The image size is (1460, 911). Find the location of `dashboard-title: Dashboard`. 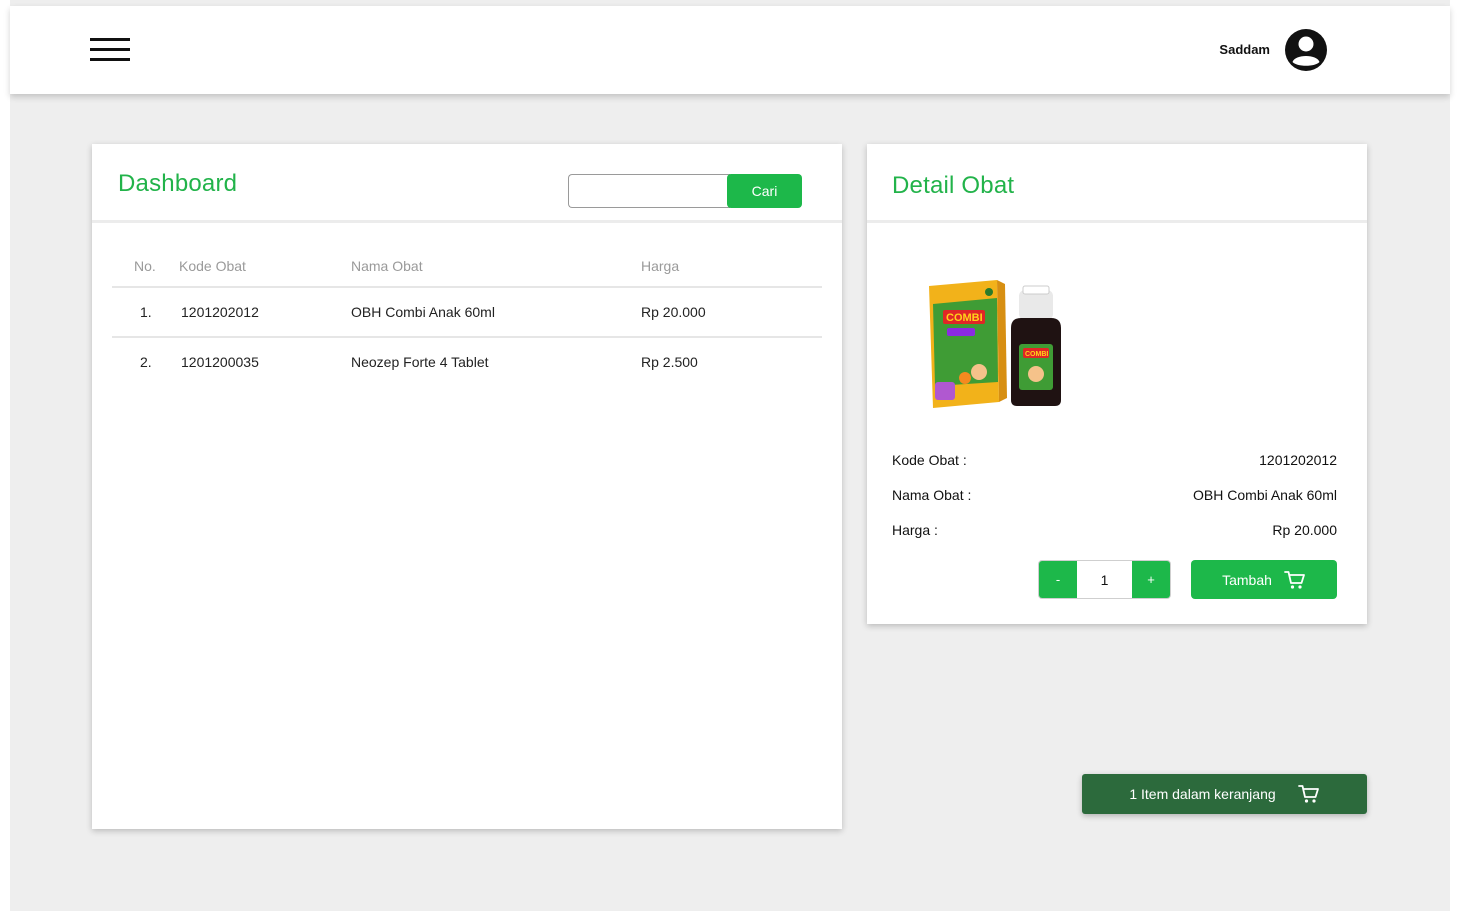

dashboard-title: Dashboard is located at coordinates (178, 183).